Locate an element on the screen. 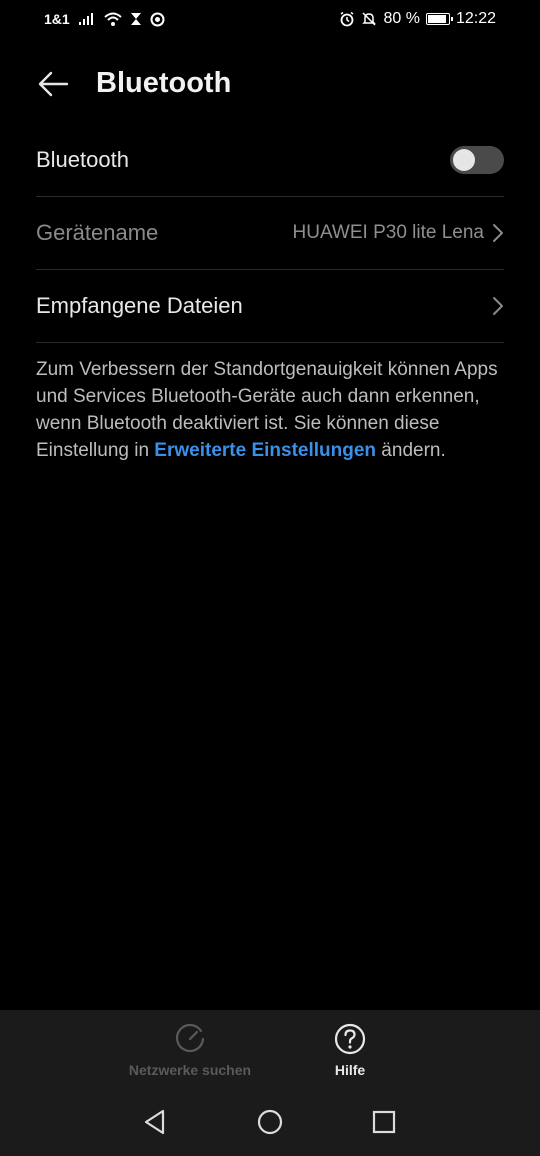  status-left: 1&1 is located at coordinates (104, 19).